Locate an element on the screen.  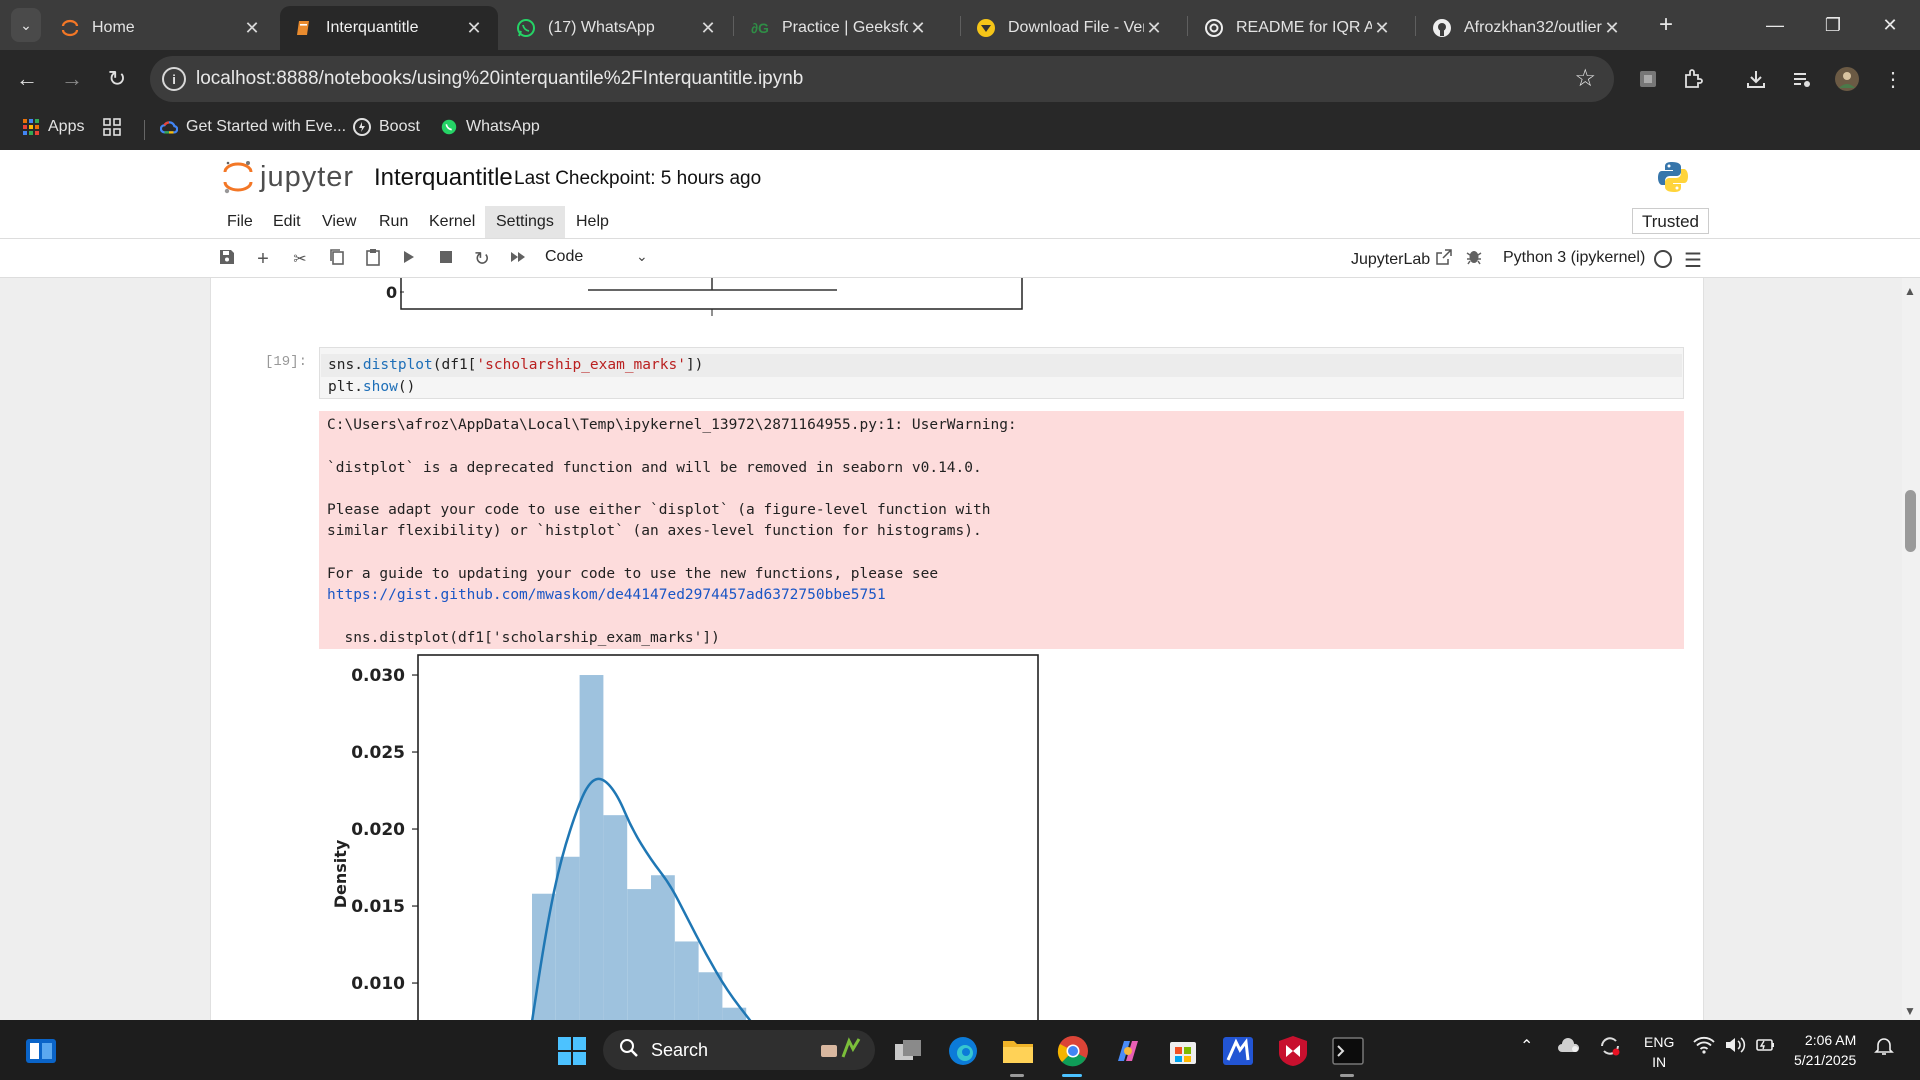
menu-file: File is located at coordinates (240, 222).